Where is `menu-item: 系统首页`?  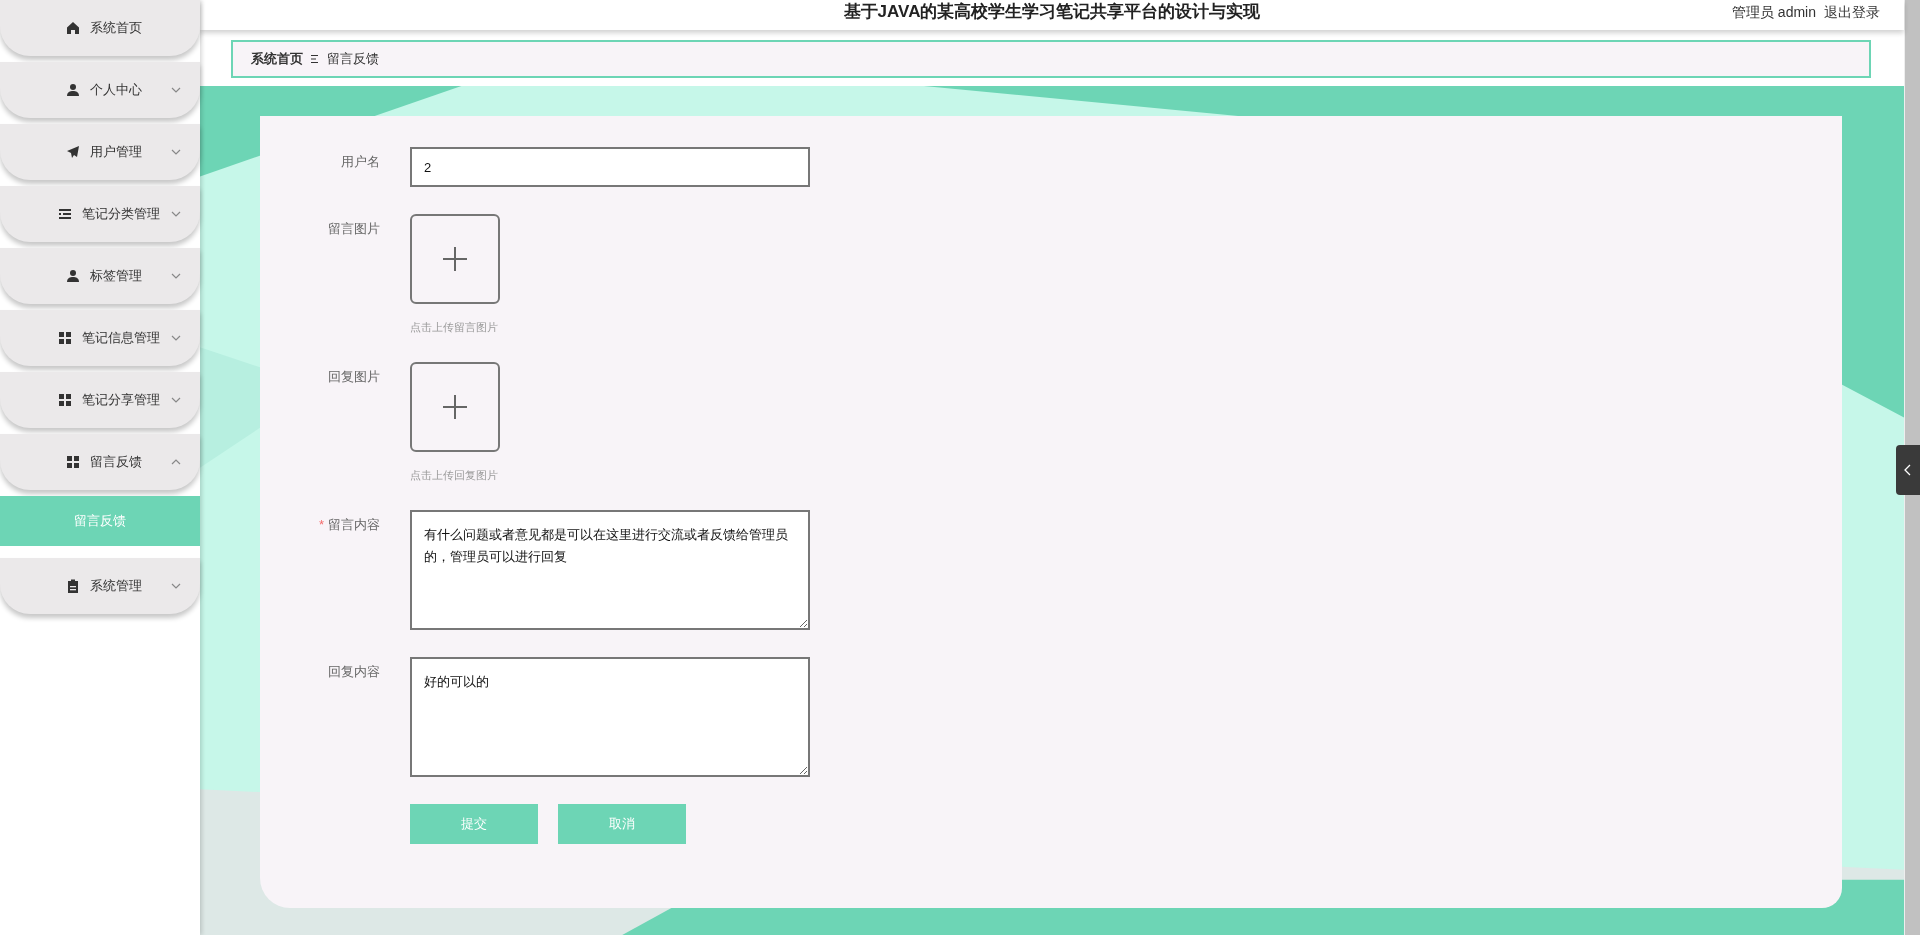
menu-item: 系统首页 is located at coordinates (100, 28).